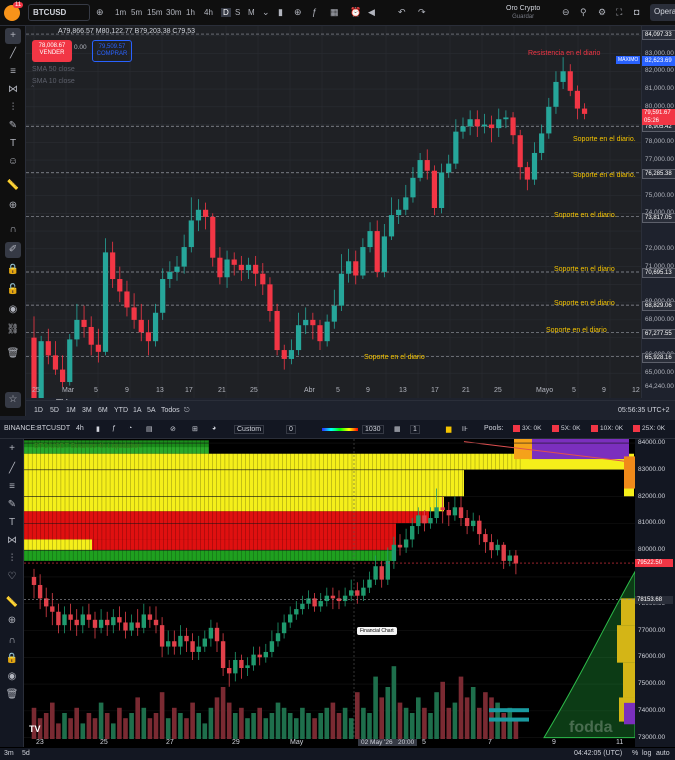 This screenshot has width=675, height=760. What do you see at coordinates (12, 577) in the screenshot?
I see `heart-icon: ♡` at bounding box center [12, 577].